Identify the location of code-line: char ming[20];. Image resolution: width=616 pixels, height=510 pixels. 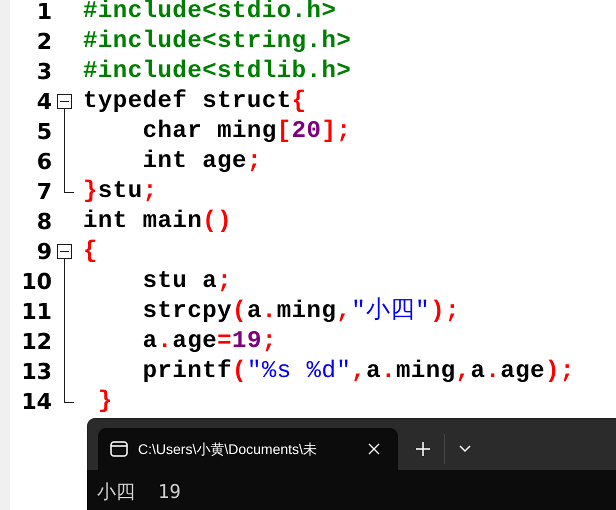
(247, 132).